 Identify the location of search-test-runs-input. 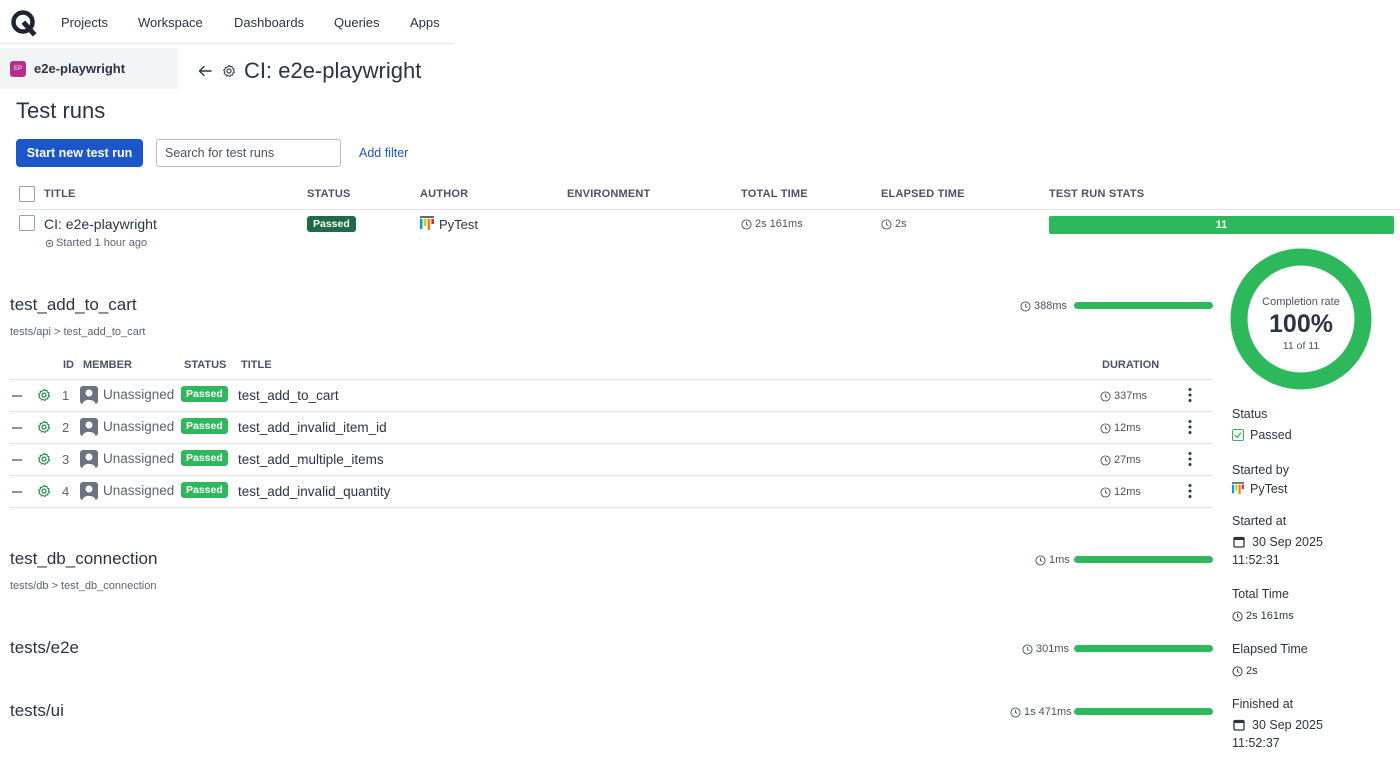
(248, 153).